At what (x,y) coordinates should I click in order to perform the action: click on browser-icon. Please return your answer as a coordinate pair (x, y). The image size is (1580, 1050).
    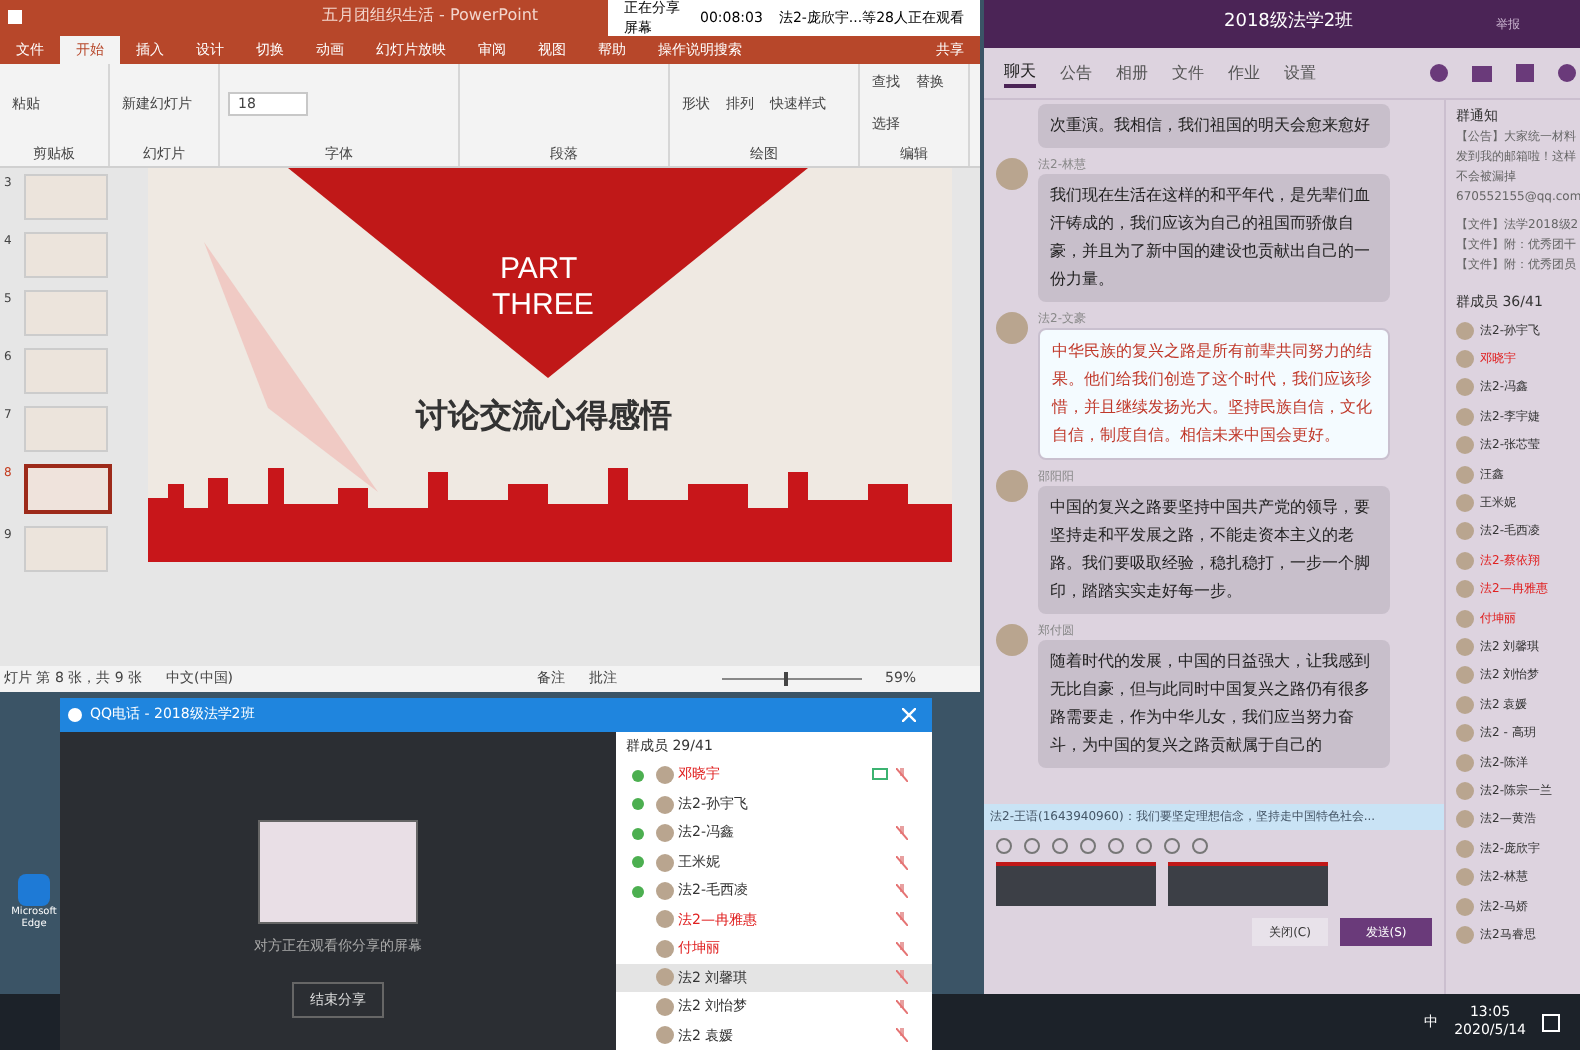
    Looking at the image, I should click on (34, 890).